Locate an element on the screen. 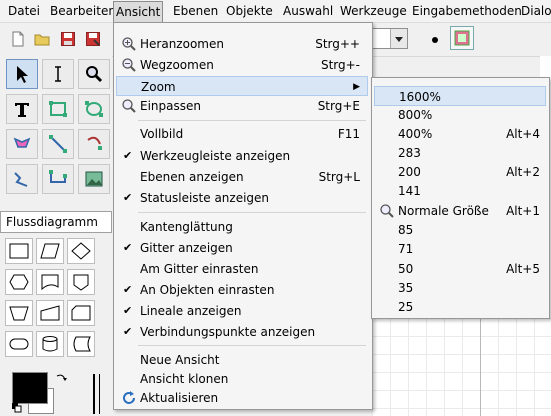 The height and width of the screenshot is (416, 551). shape-process is located at coordinates (19, 251).